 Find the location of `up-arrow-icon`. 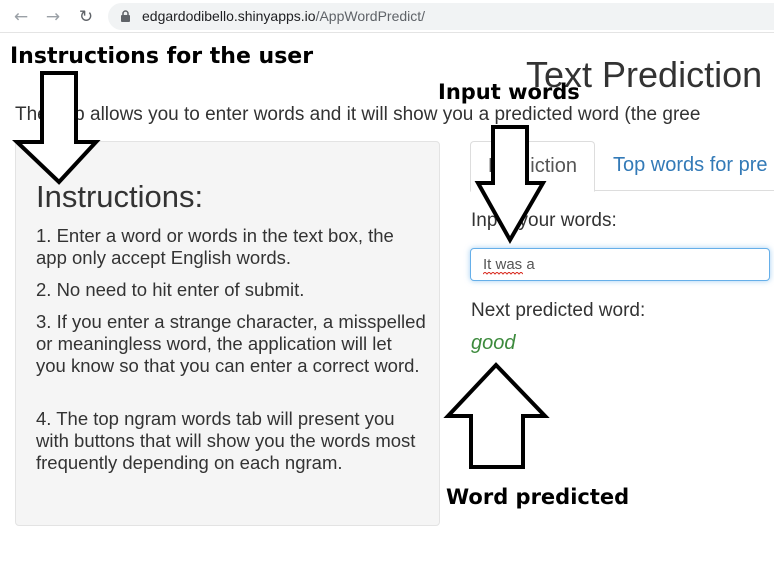

up-arrow-icon is located at coordinates (496, 415).